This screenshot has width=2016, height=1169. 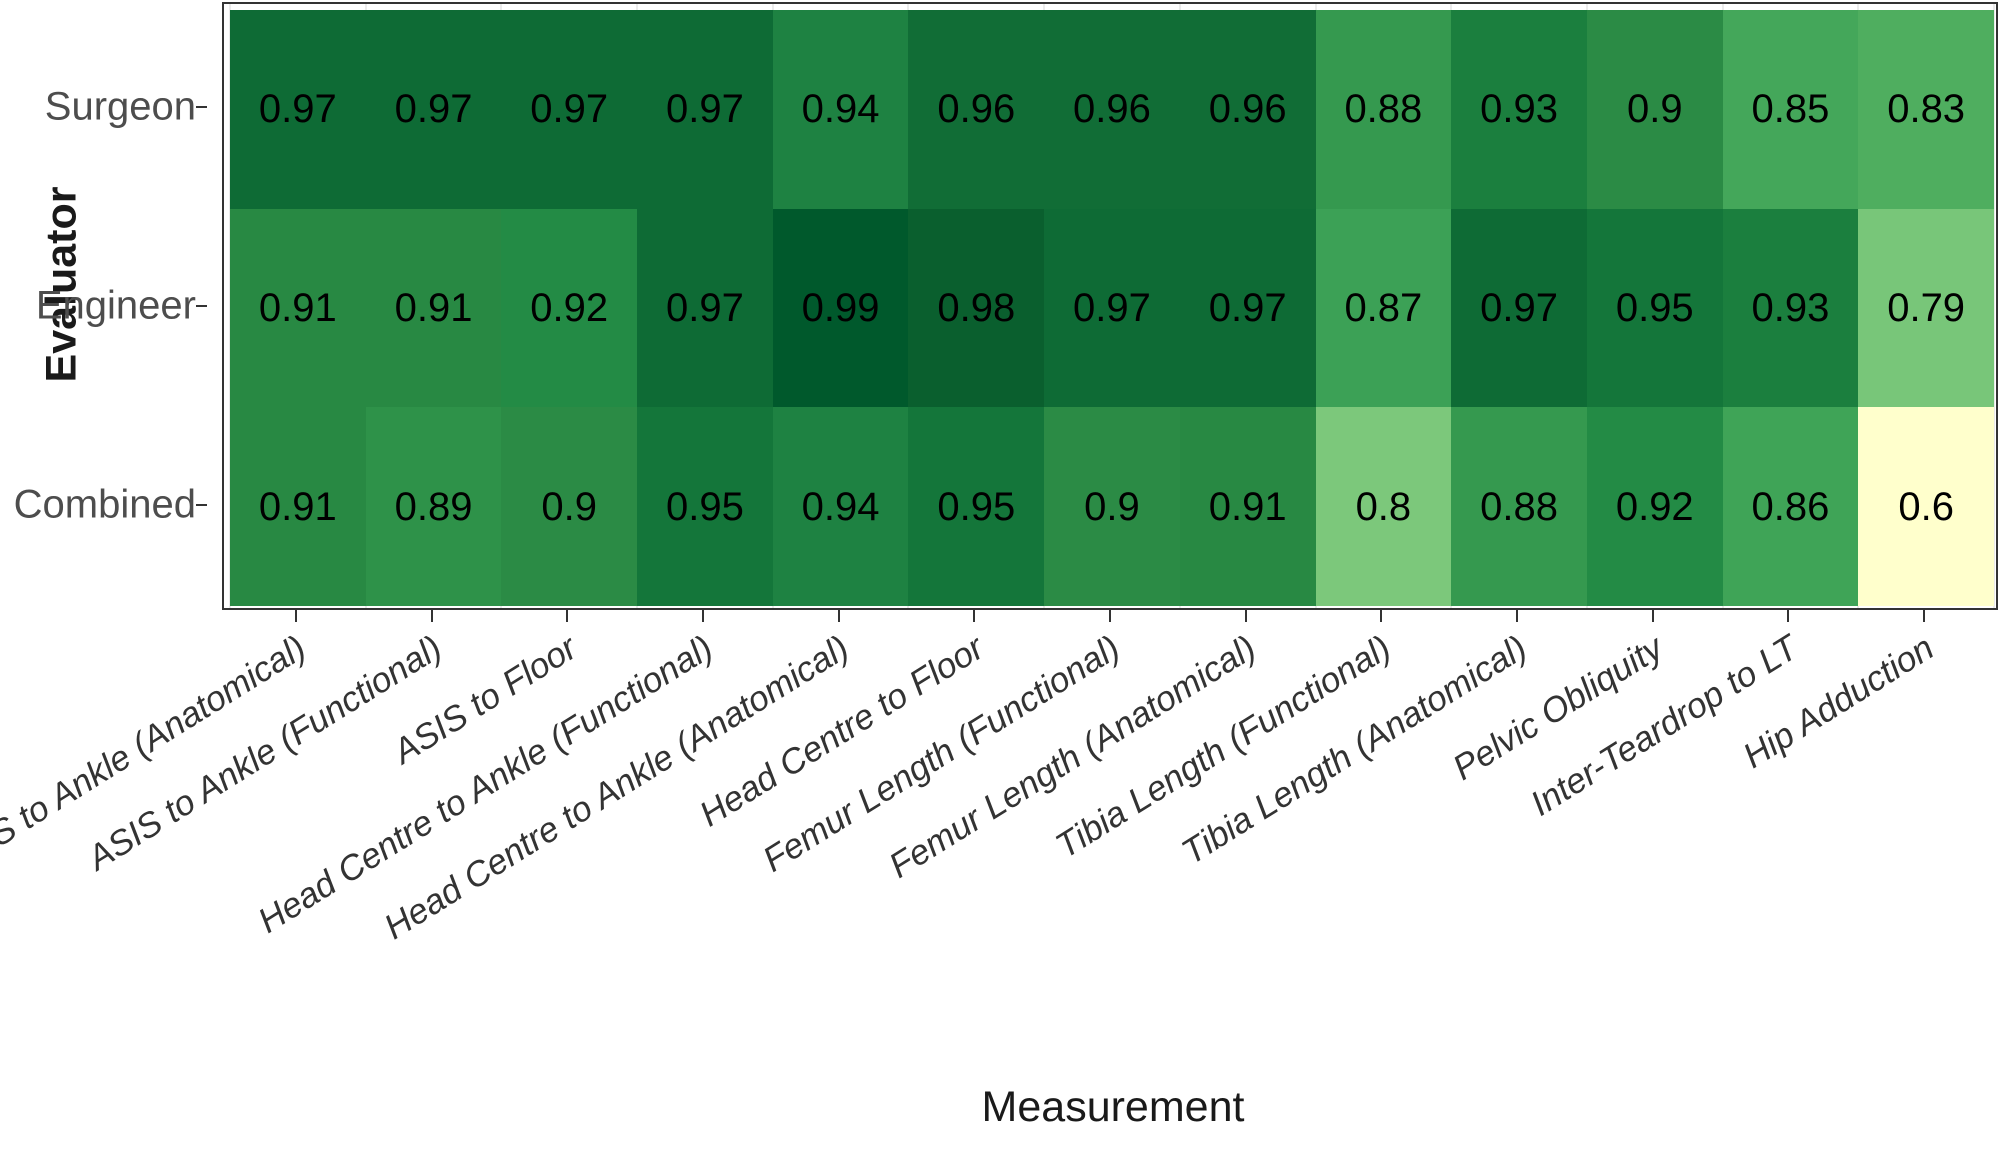 I want to click on heatmap-cell: 0.99, so click(x=840, y=308).